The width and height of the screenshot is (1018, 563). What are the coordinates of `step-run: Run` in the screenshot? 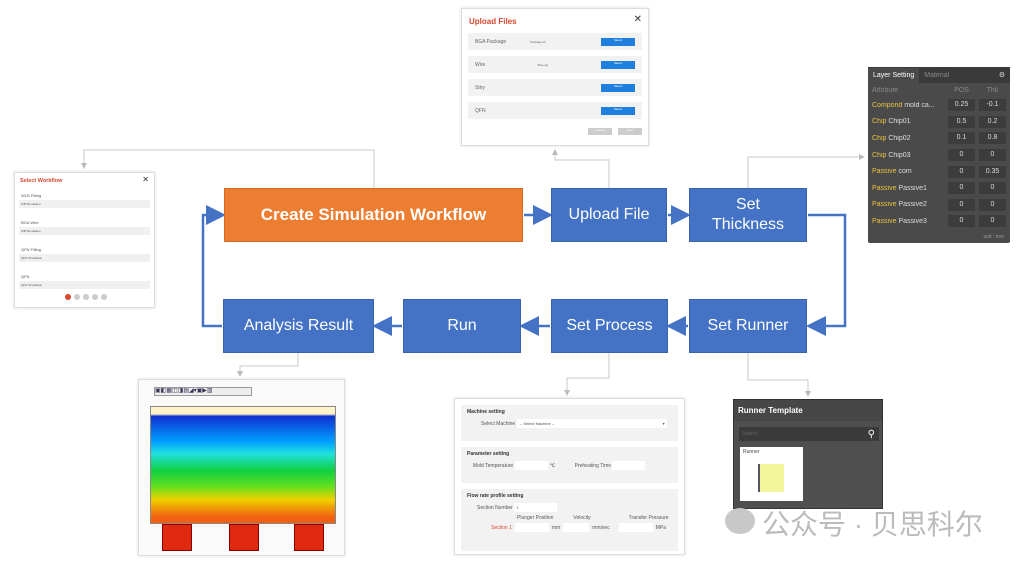 It's located at (462, 326).